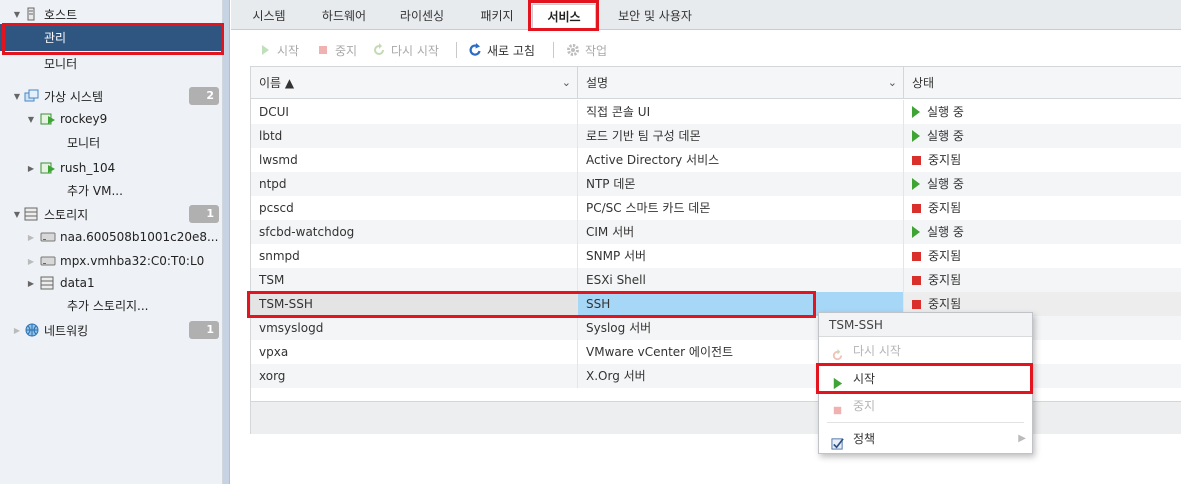  Describe the element at coordinates (596, 50) in the screenshot. I see `actions-label: 작업` at that location.